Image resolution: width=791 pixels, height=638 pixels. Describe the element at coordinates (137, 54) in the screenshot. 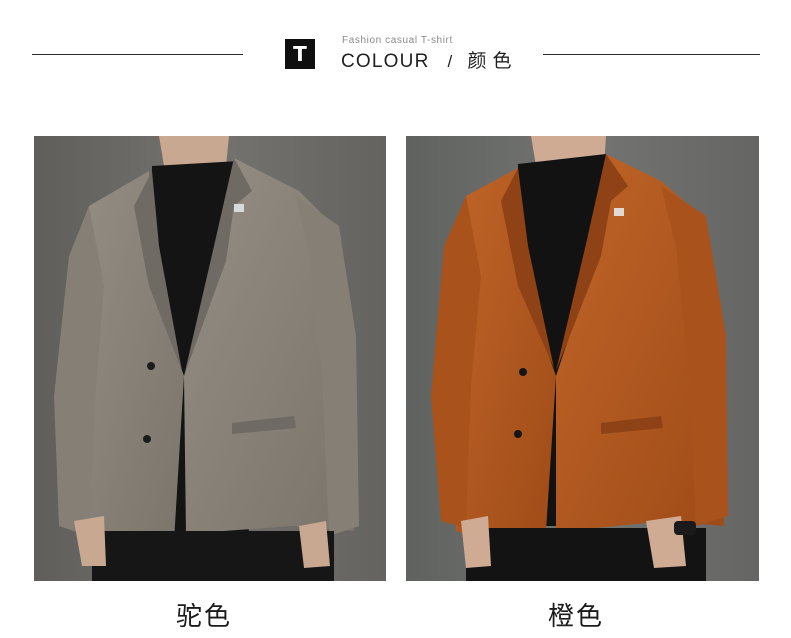

I see `header-divider-left` at that location.